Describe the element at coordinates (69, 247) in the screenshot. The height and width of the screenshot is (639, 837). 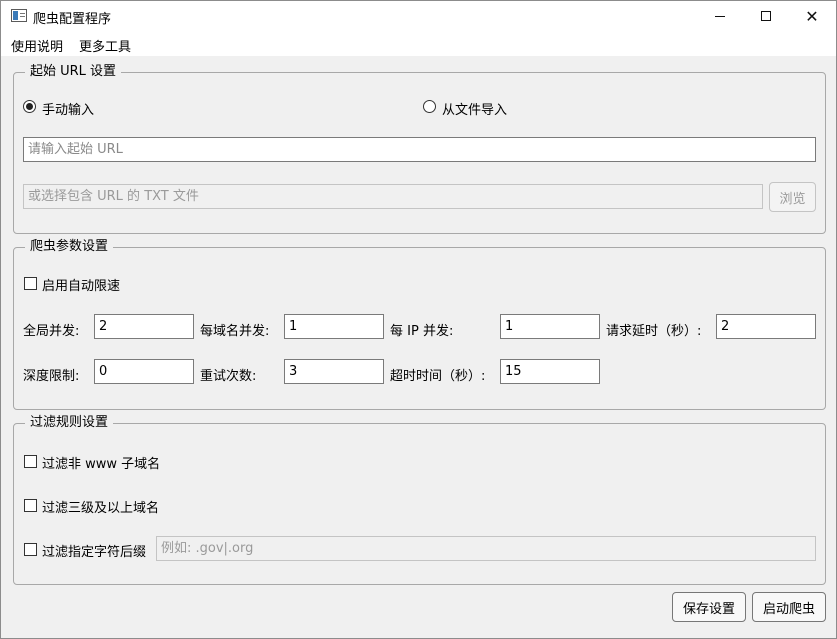
I see `crawler-params-group-title: 爬虫参数设置` at that location.